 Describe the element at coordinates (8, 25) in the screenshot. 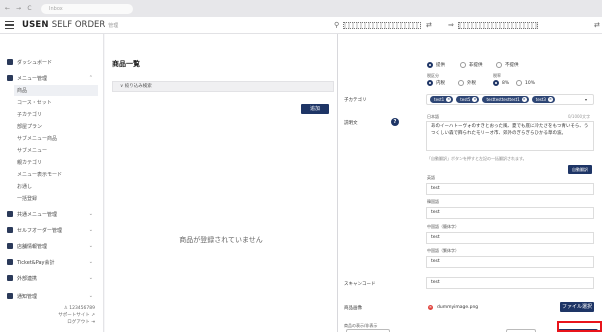

I see `hamburger-menu-icon` at that location.